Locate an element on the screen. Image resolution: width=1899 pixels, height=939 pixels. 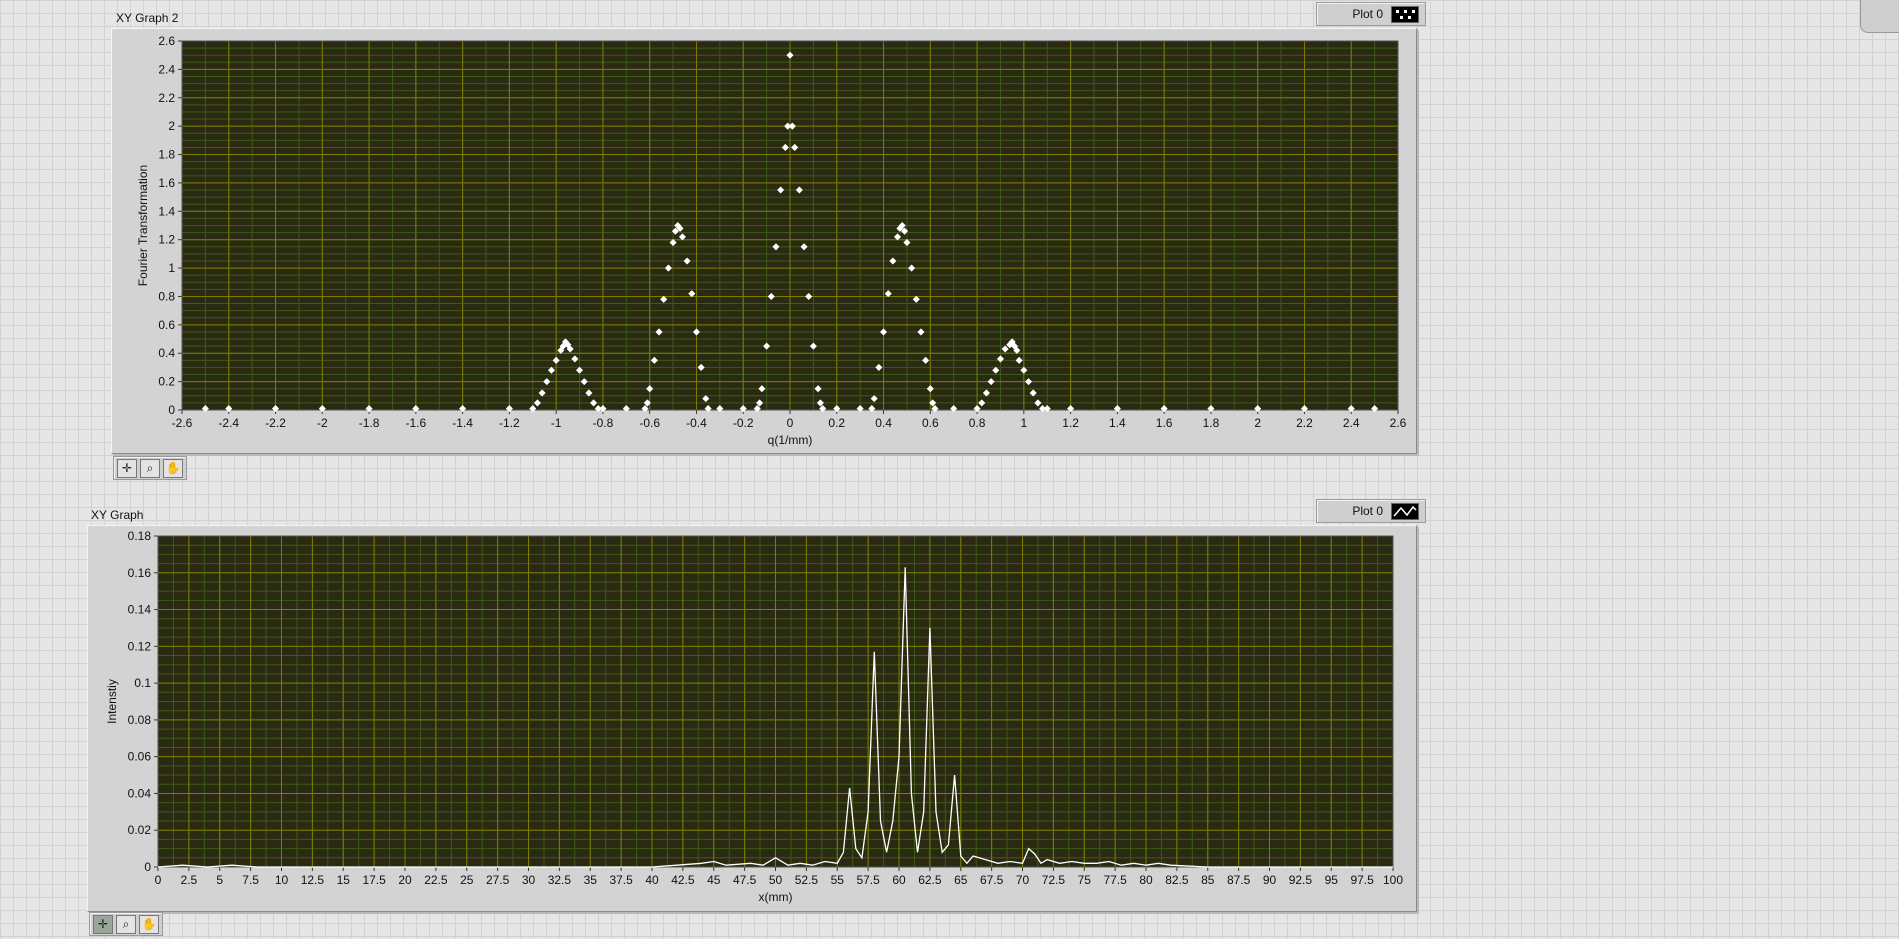
line-trace-icon is located at coordinates (1405, 511).